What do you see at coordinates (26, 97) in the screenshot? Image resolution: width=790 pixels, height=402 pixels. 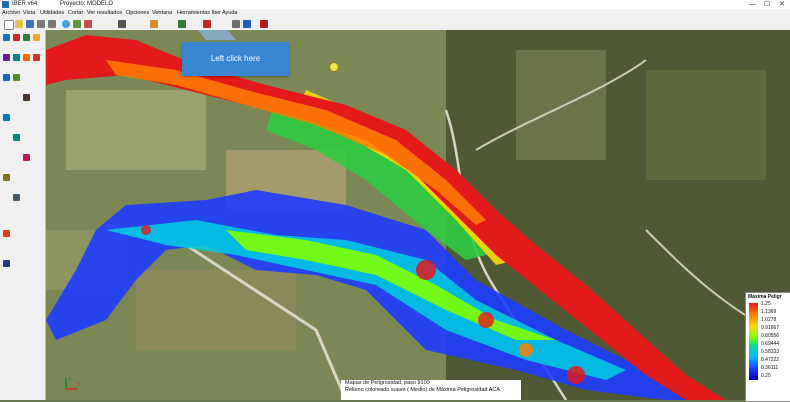 I see `mesh-icon` at bounding box center [26, 97].